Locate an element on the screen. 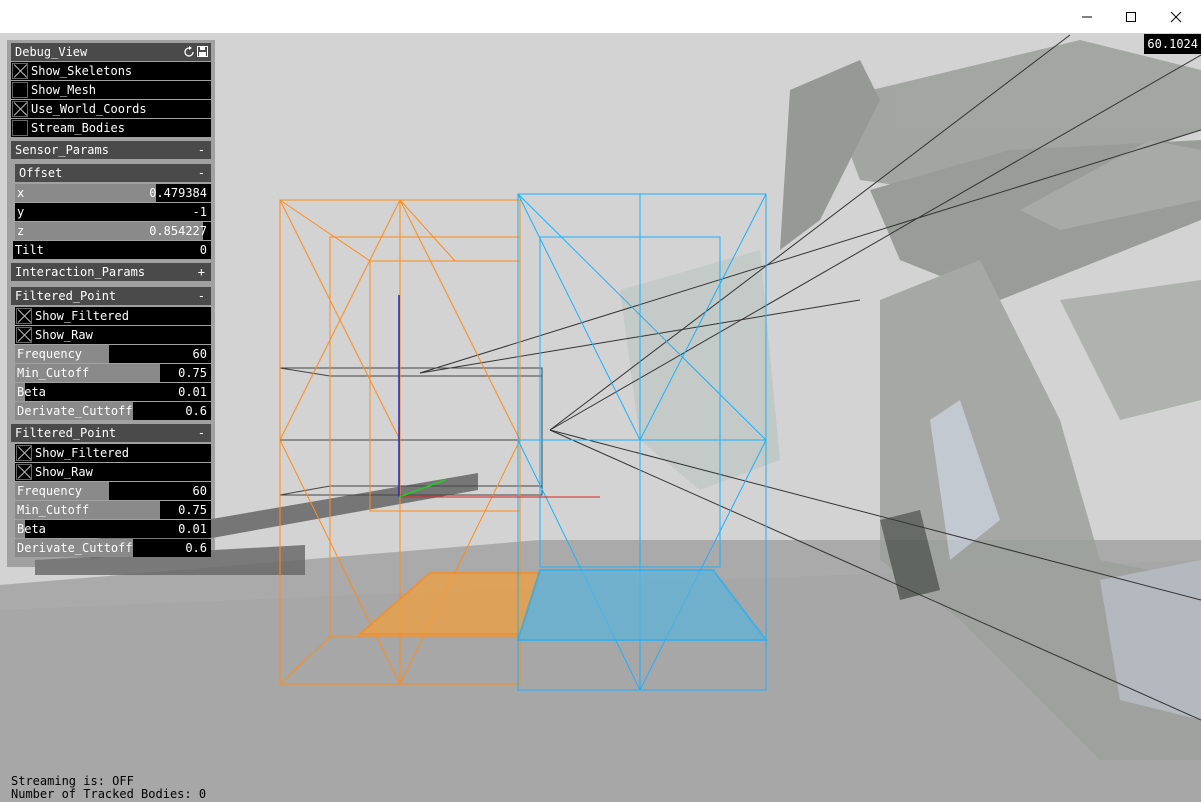 The image size is (1201, 802). offset-y-slider: y -1 is located at coordinates (113, 212).